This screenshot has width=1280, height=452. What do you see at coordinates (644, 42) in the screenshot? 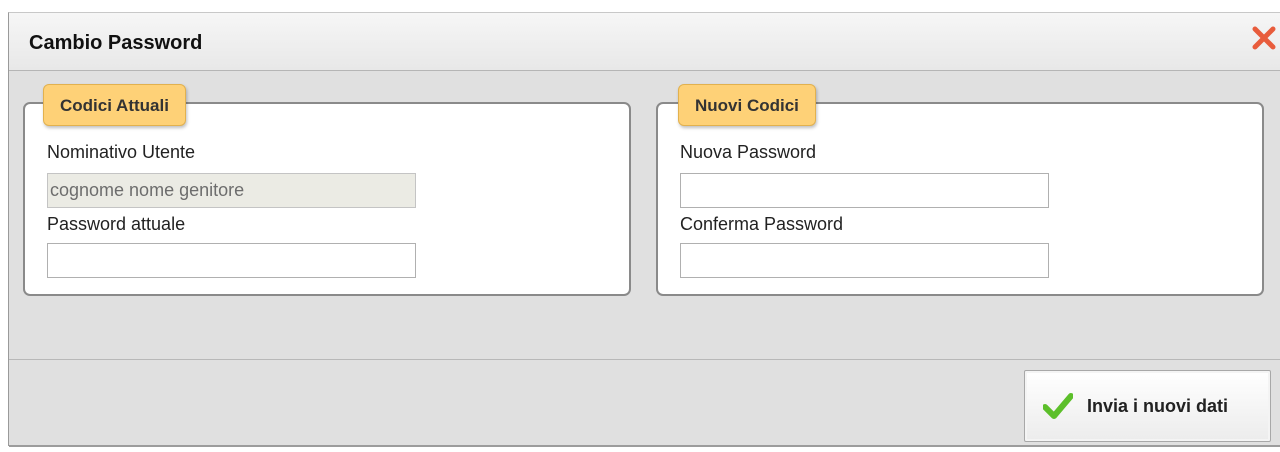
I see `dialog-titlebar: Cambio Password` at bounding box center [644, 42].